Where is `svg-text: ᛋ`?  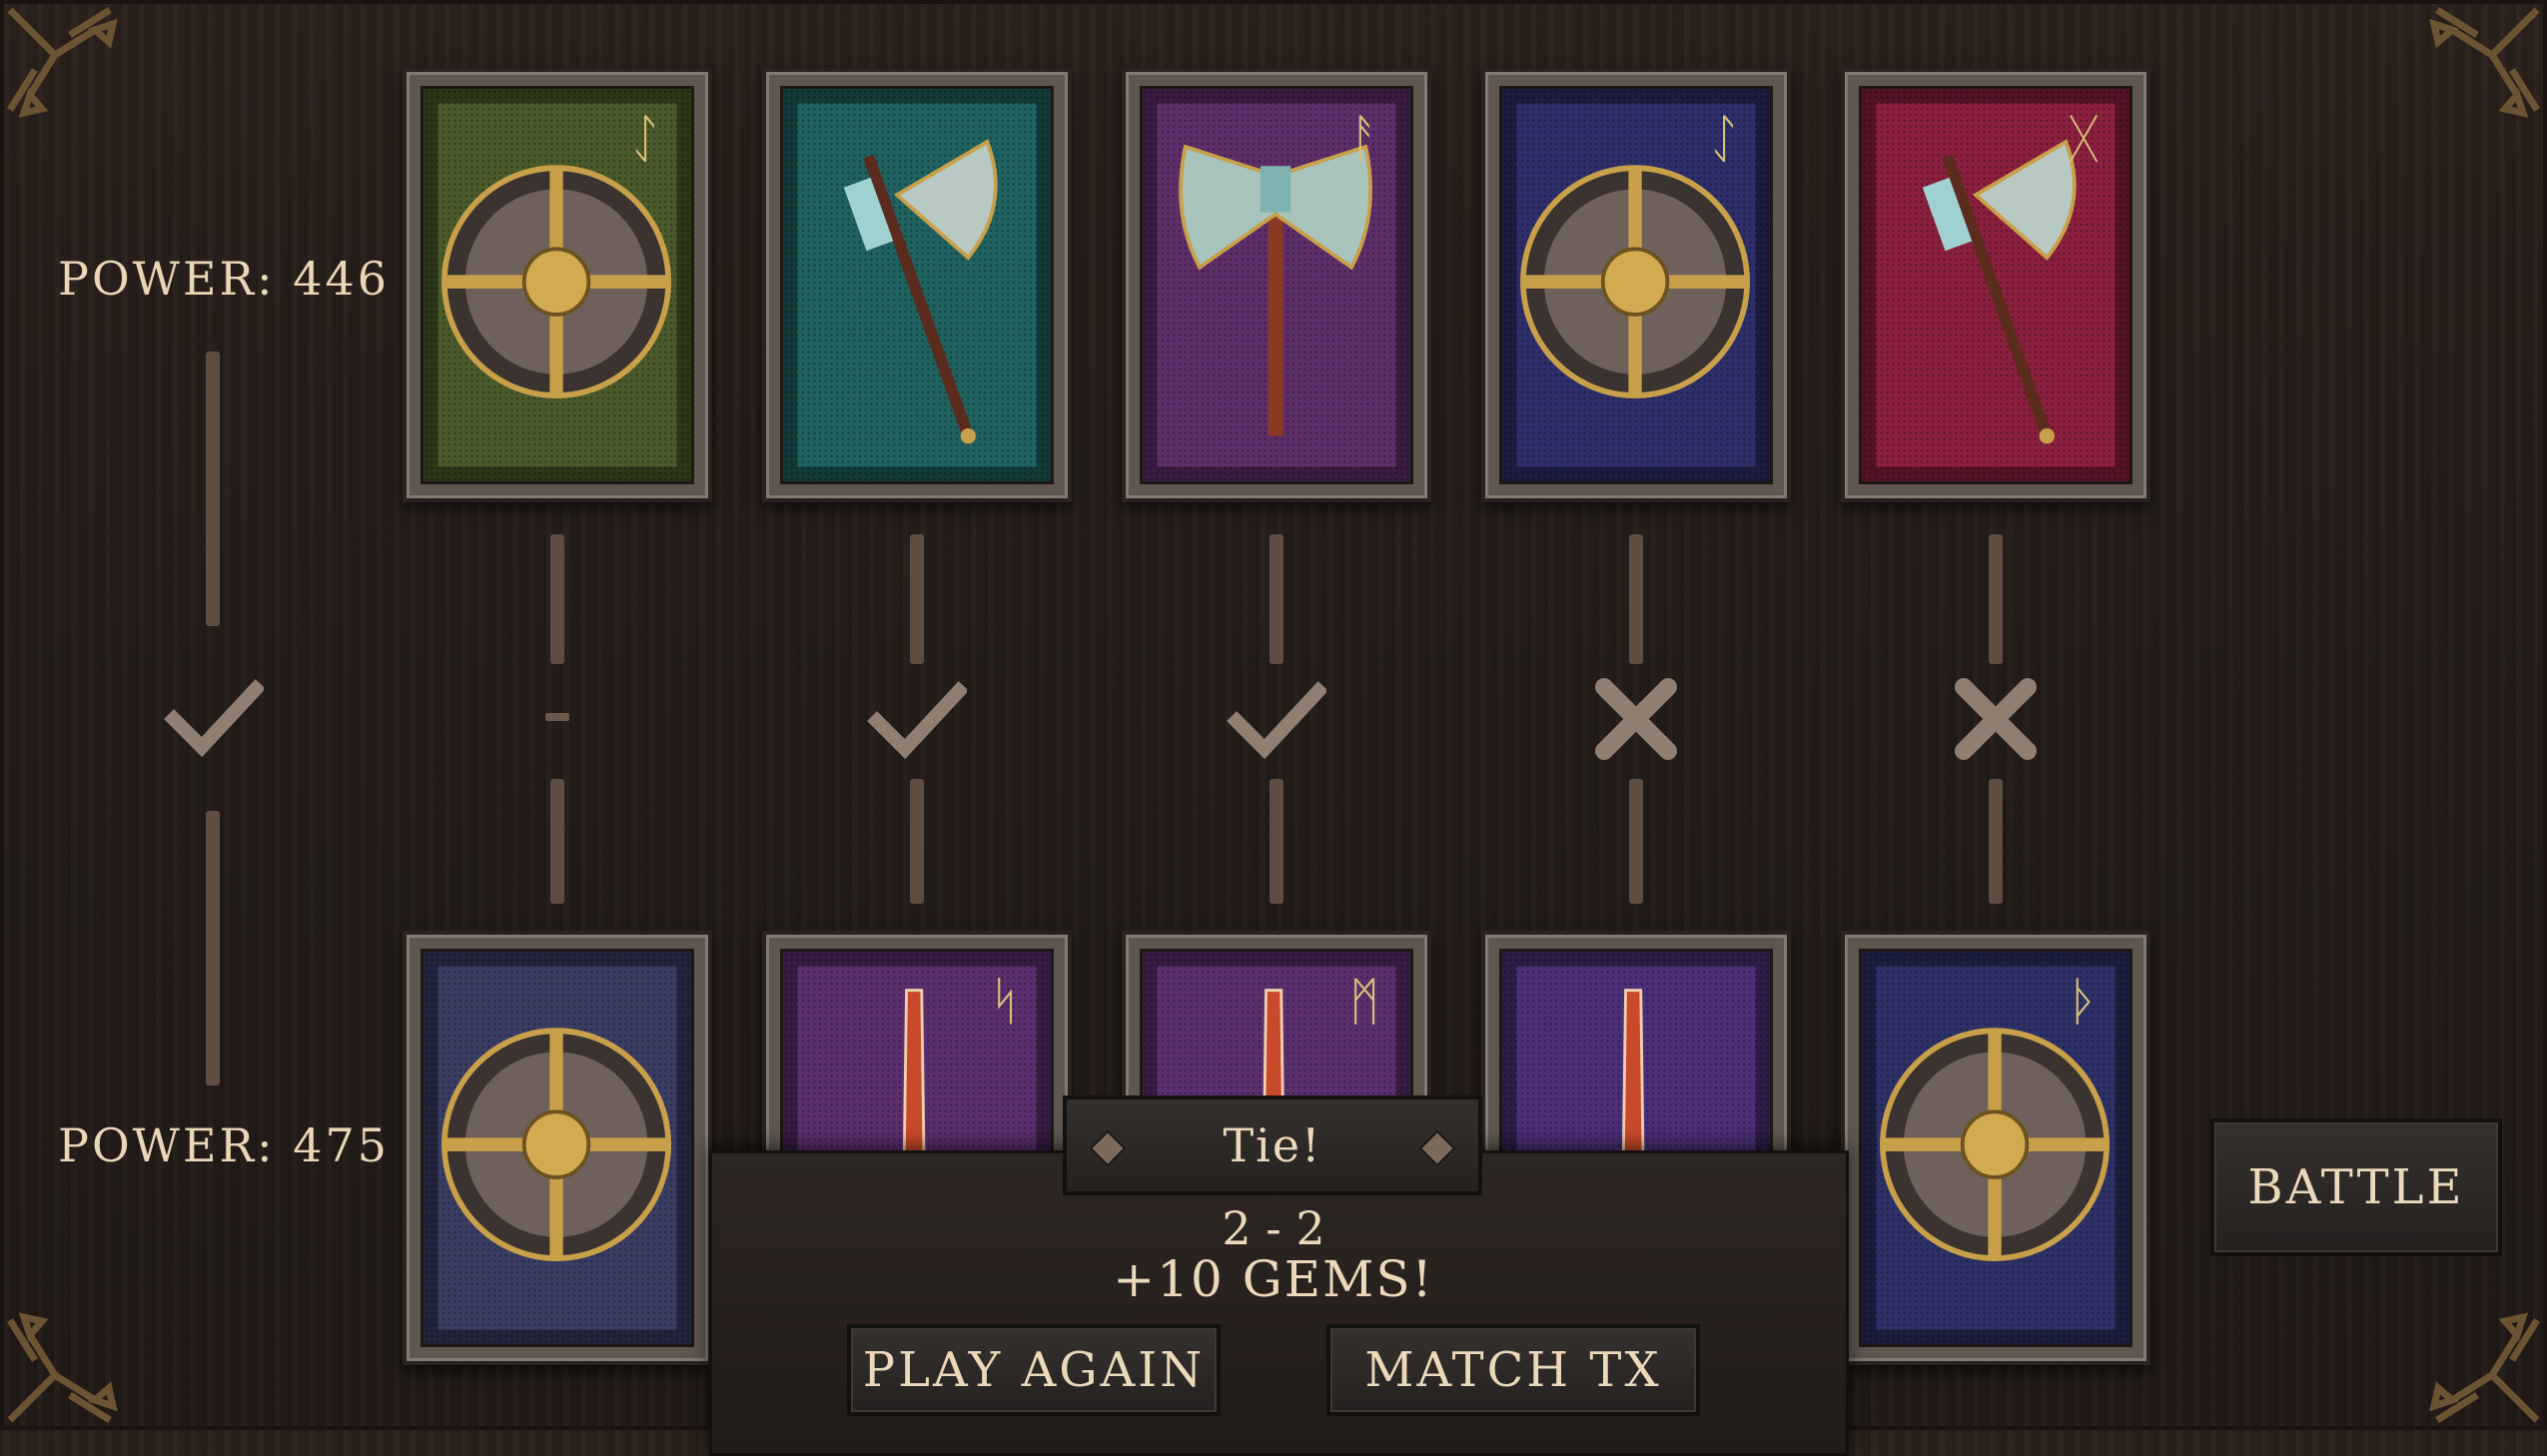
svg-text: ᛋ is located at coordinates (1005, 1002).